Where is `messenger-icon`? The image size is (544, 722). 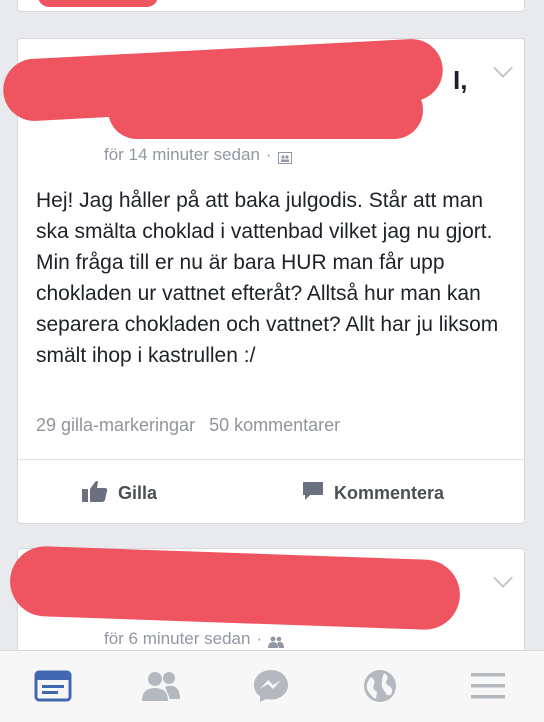
messenger-icon is located at coordinates (271, 686).